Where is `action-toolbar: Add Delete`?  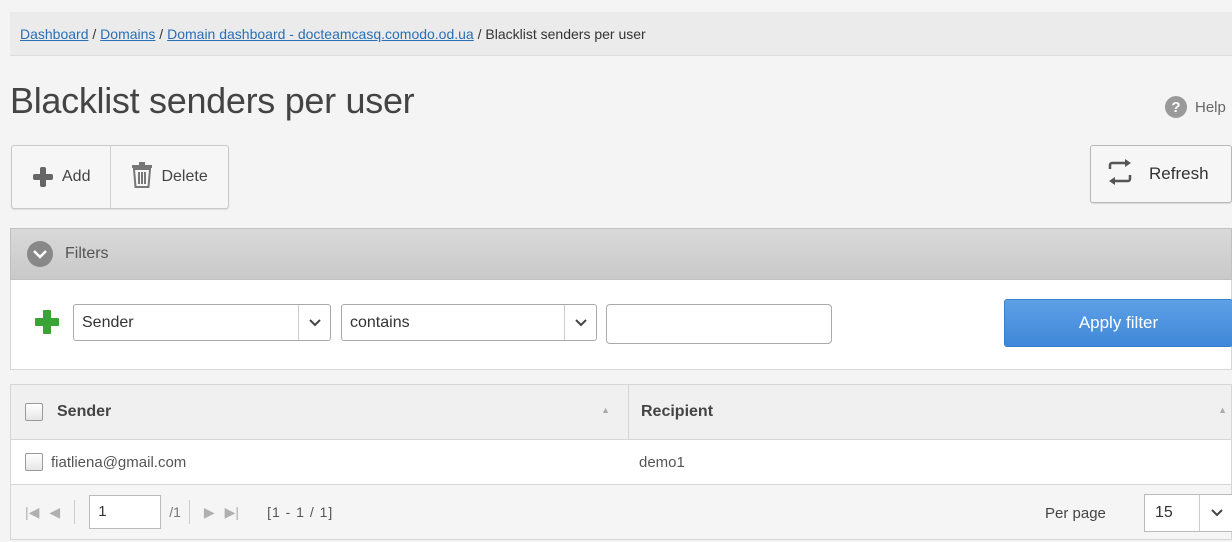 action-toolbar: Add Delete is located at coordinates (120, 177).